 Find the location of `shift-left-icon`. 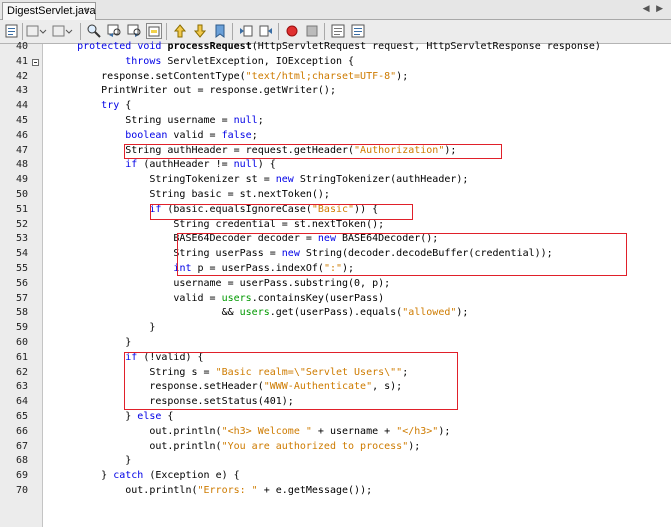

shift-left-icon is located at coordinates (246, 31).